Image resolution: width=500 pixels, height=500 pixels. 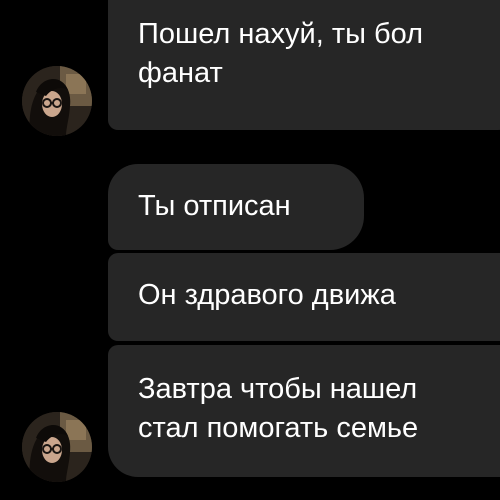 What do you see at coordinates (278, 428) in the screenshot?
I see `message-text-line: стал помогать семье` at bounding box center [278, 428].